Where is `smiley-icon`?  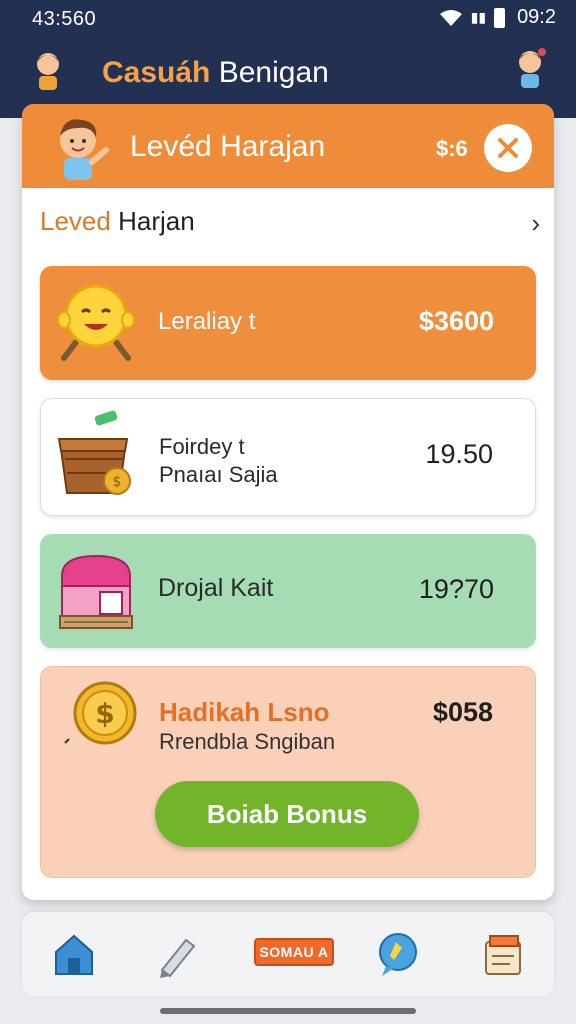 smiley-icon is located at coordinates (96, 322).